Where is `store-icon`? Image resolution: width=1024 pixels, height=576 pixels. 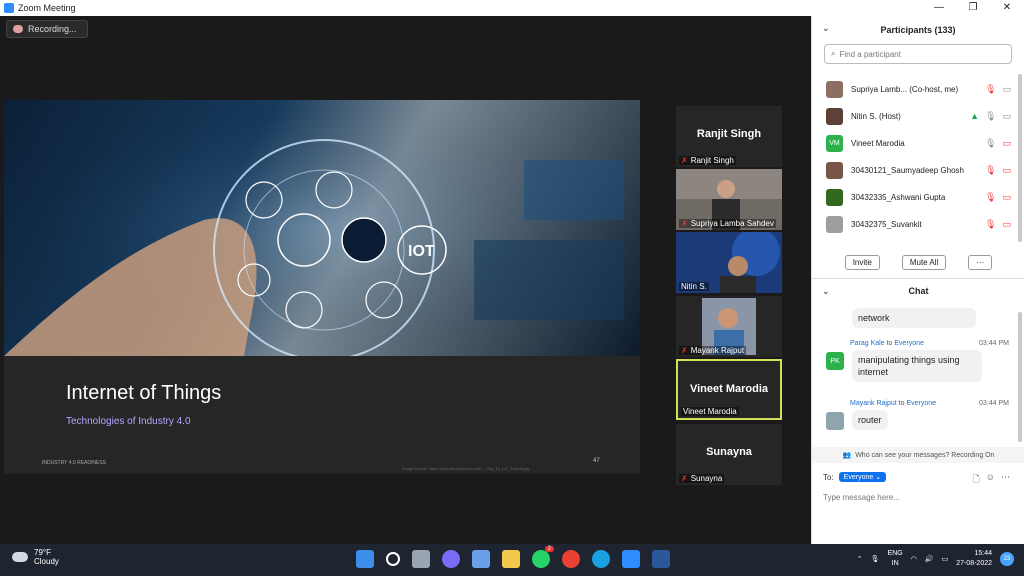 store-icon is located at coordinates (481, 559).